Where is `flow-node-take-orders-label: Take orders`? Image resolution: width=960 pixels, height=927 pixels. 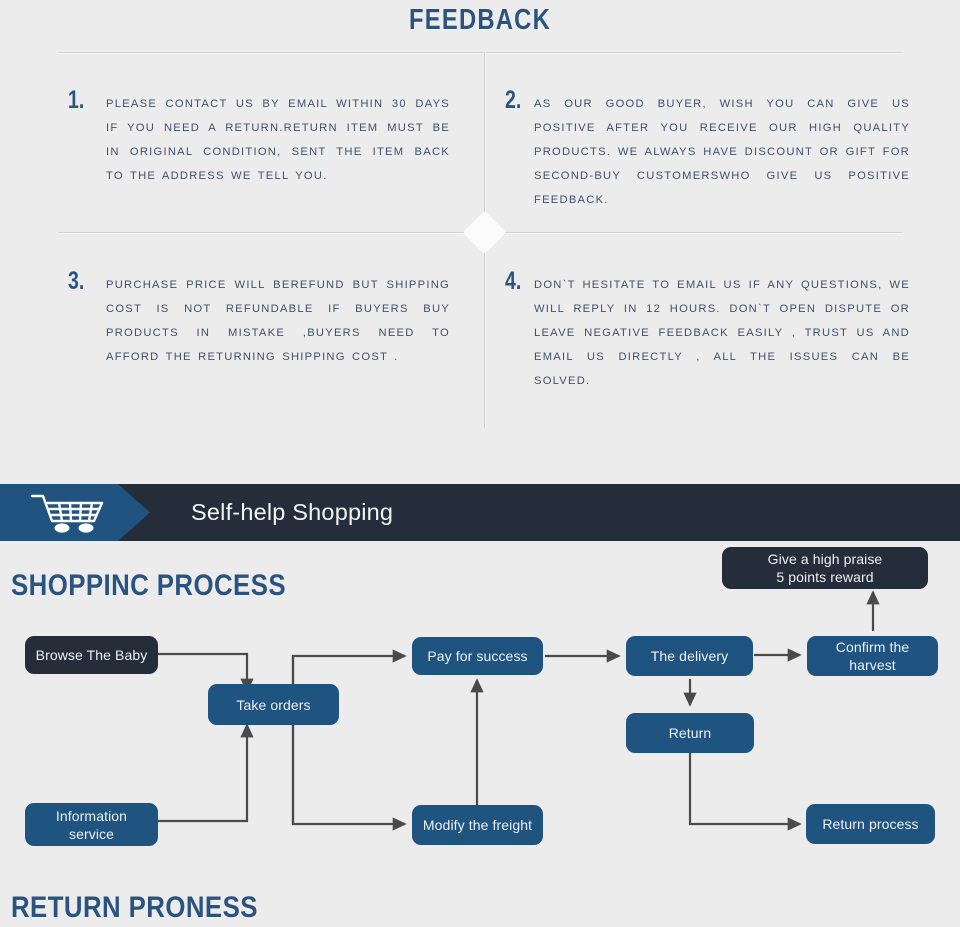
flow-node-take-orders-label: Take orders is located at coordinates (273, 704).